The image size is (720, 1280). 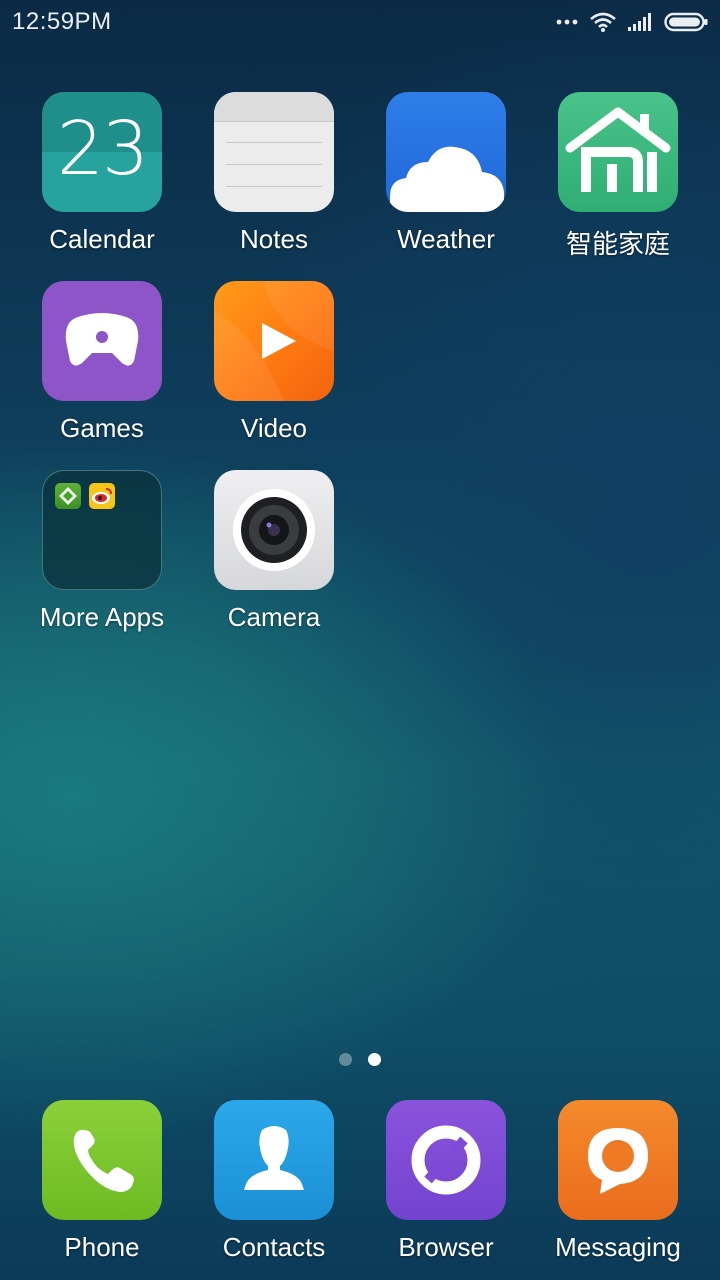 What do you see at coordinates (274, 341) in the screenshot?
I see `video-icon` at bounding box center [274, 341].